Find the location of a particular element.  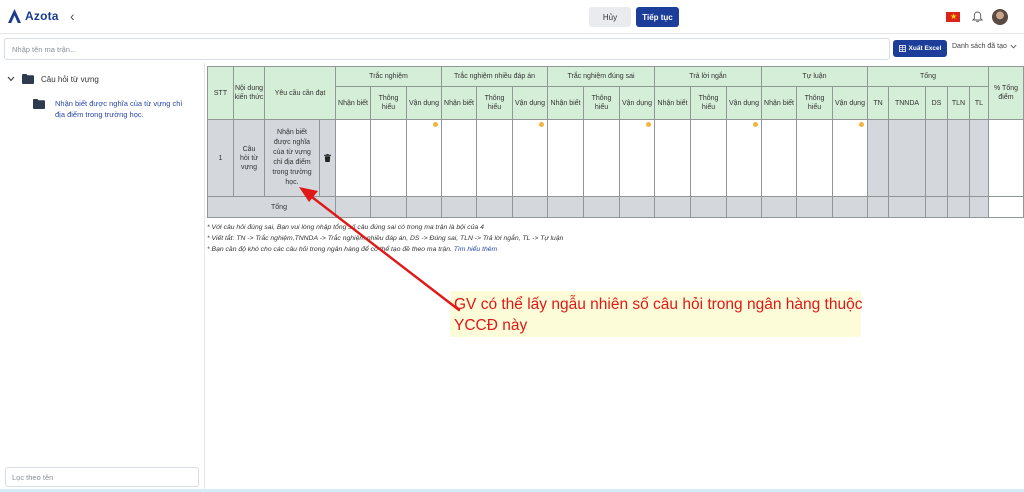

filter-input is located at coordinates (102, 477).